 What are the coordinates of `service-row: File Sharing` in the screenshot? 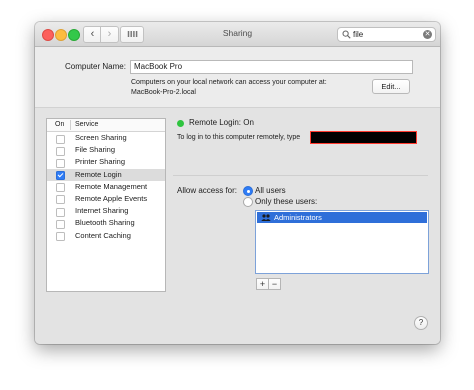 It's located at (106, 150).